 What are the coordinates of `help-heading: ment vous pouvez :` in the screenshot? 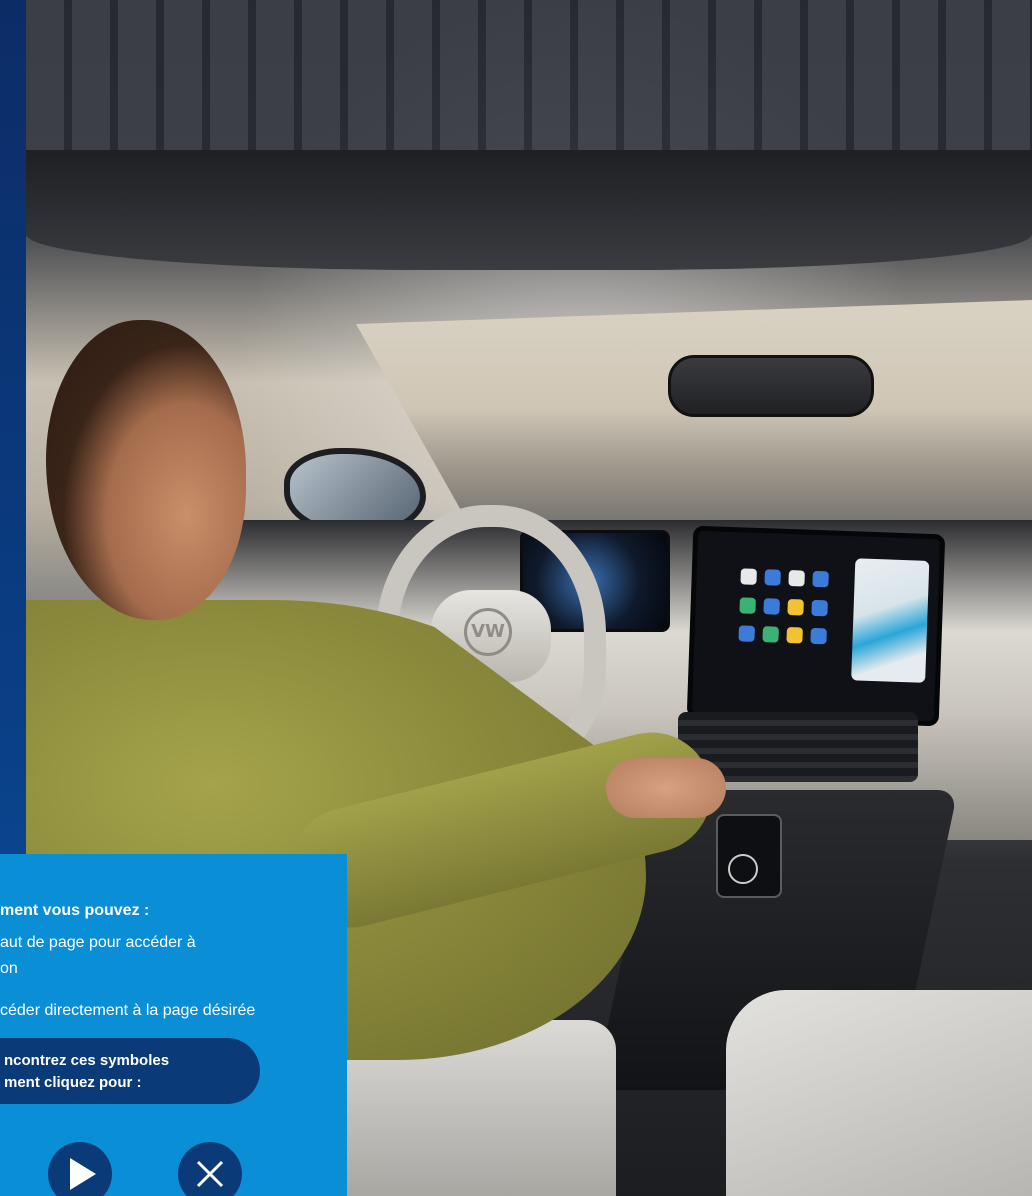 It's located at (75, 910).